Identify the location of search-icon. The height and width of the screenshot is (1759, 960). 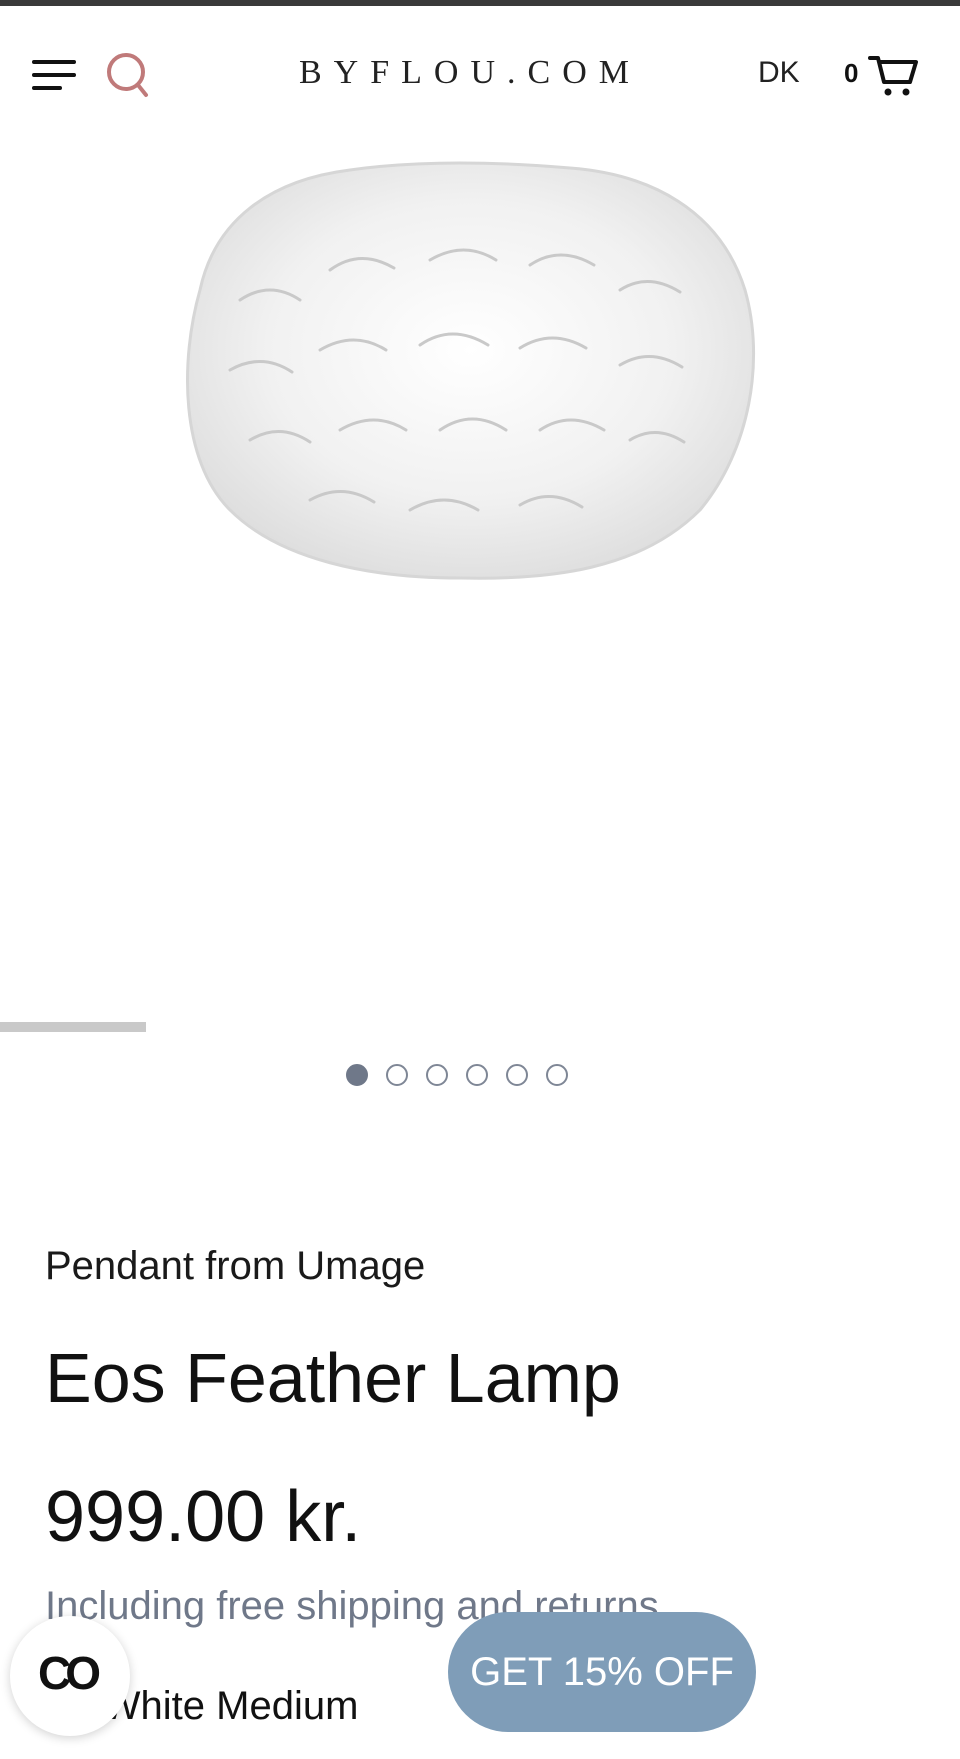
(128, 76).